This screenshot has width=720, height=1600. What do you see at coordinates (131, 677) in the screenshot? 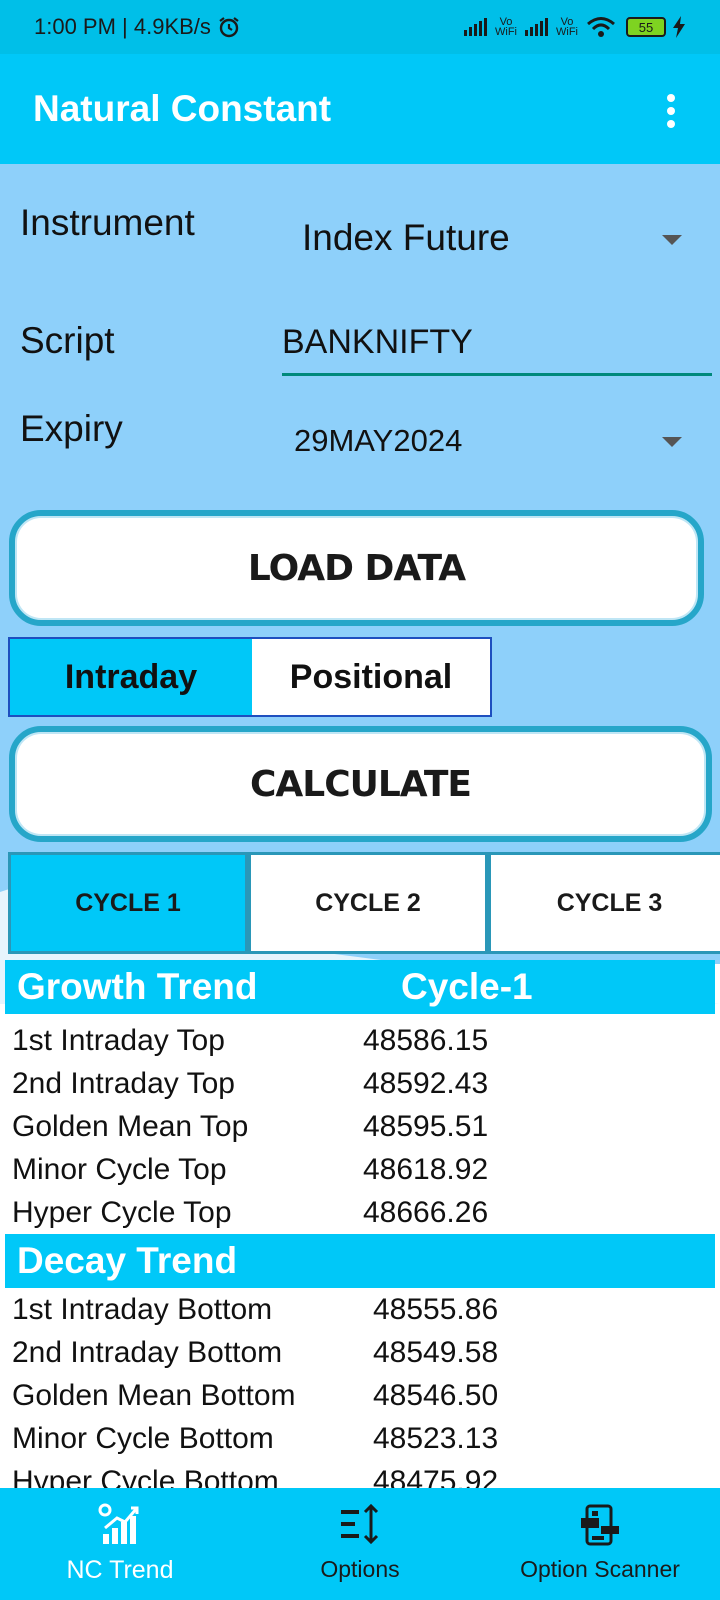
I see `intraday-tab: Intraday` at bounding box center [131, 677].